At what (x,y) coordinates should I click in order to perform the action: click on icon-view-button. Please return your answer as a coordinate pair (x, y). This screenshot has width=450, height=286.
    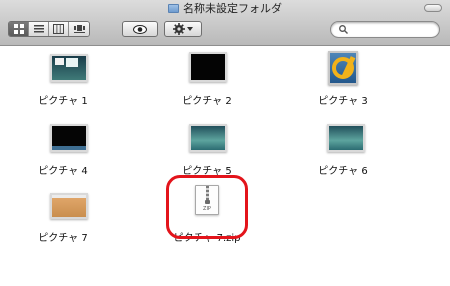
    Looking at the image, I should click on (19, 29).